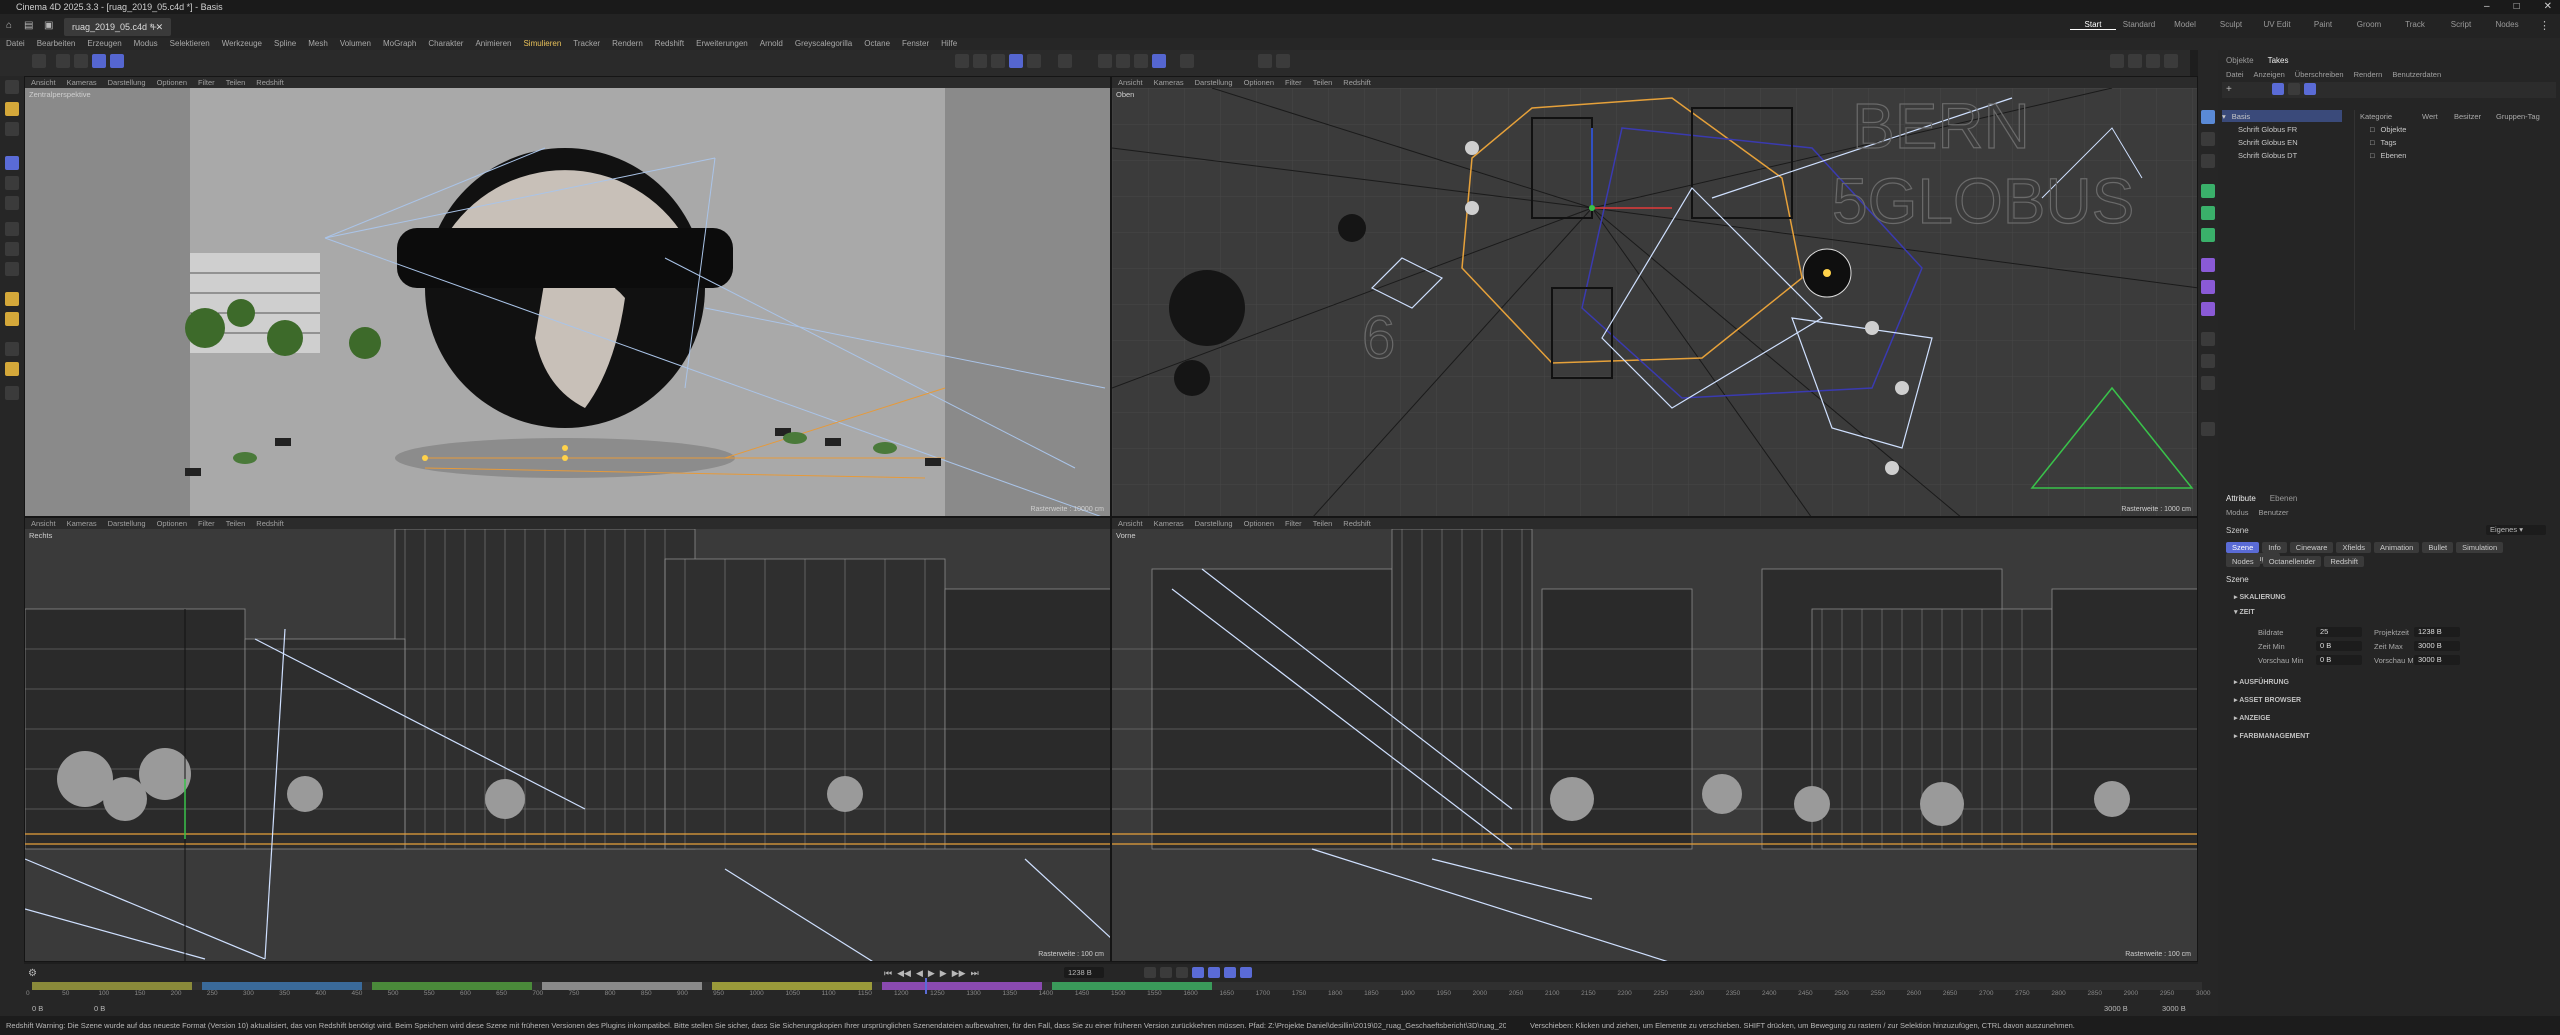  I want to click on camera-button, so click(1123, 61).